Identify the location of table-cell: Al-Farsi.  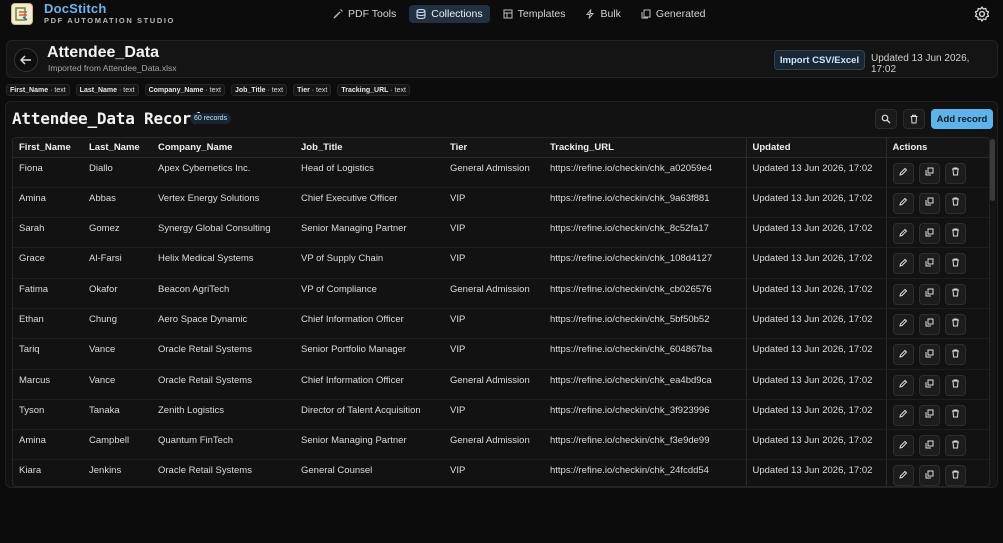
(117, 263).